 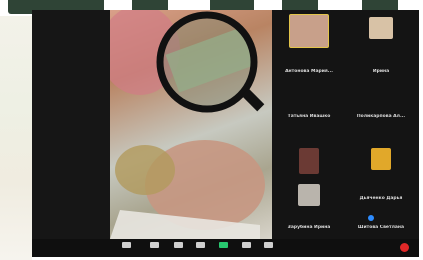 I want to click on video-camera-icon, so click(x=154, y=245).